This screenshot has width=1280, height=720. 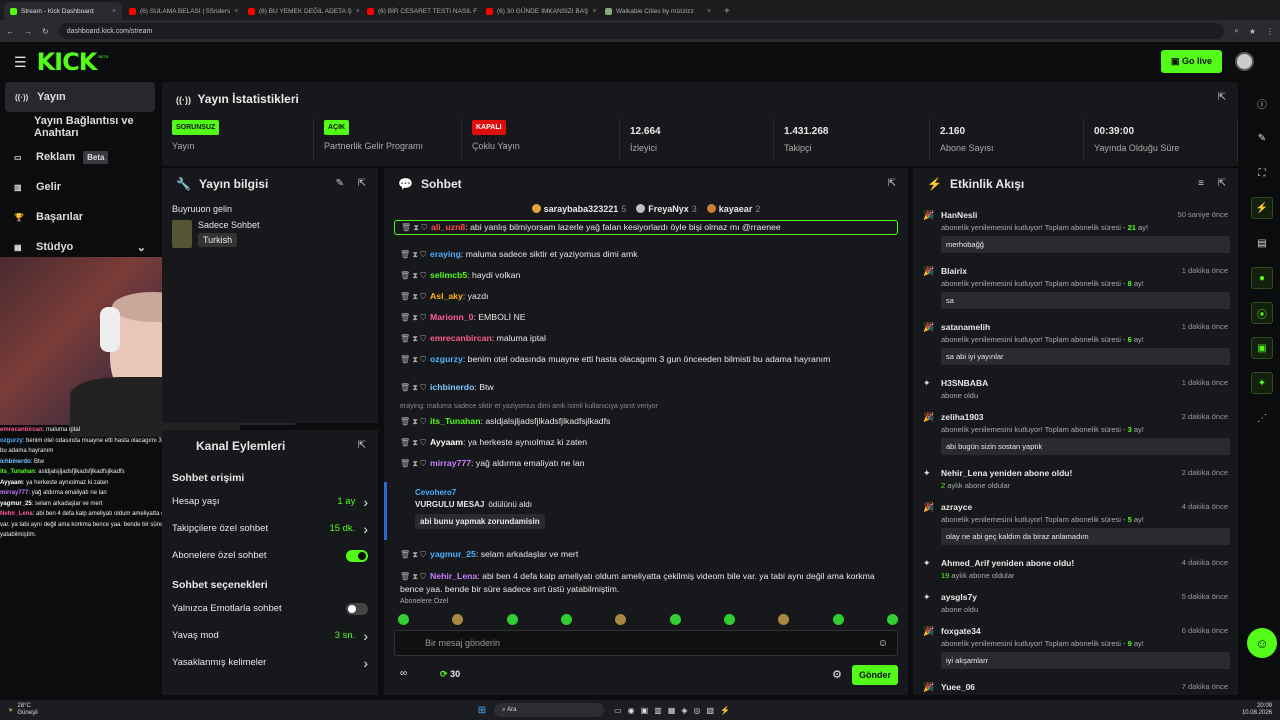 What do you see at coordinates (450, 463) in the screenshot?
I see `chat-username: mirray777` at bounding box center [450, 463].